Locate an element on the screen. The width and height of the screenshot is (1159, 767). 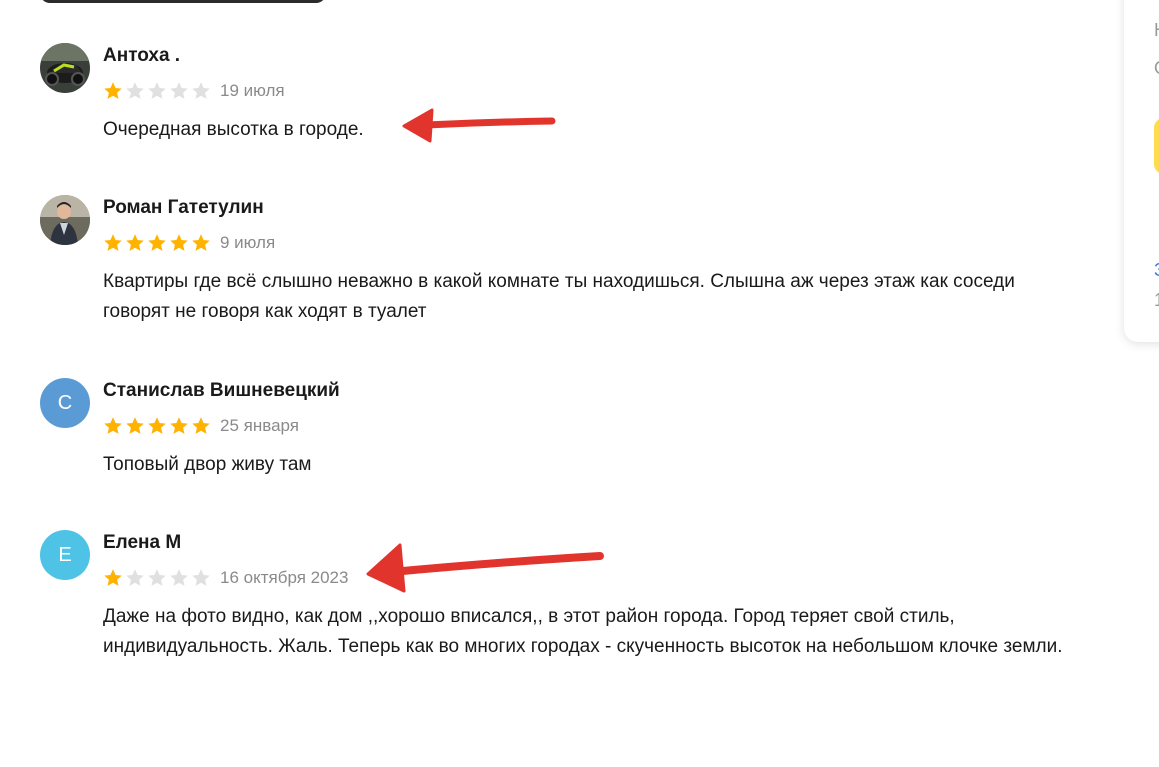
review-meta: 25 января is located at coordinates (201, 426).